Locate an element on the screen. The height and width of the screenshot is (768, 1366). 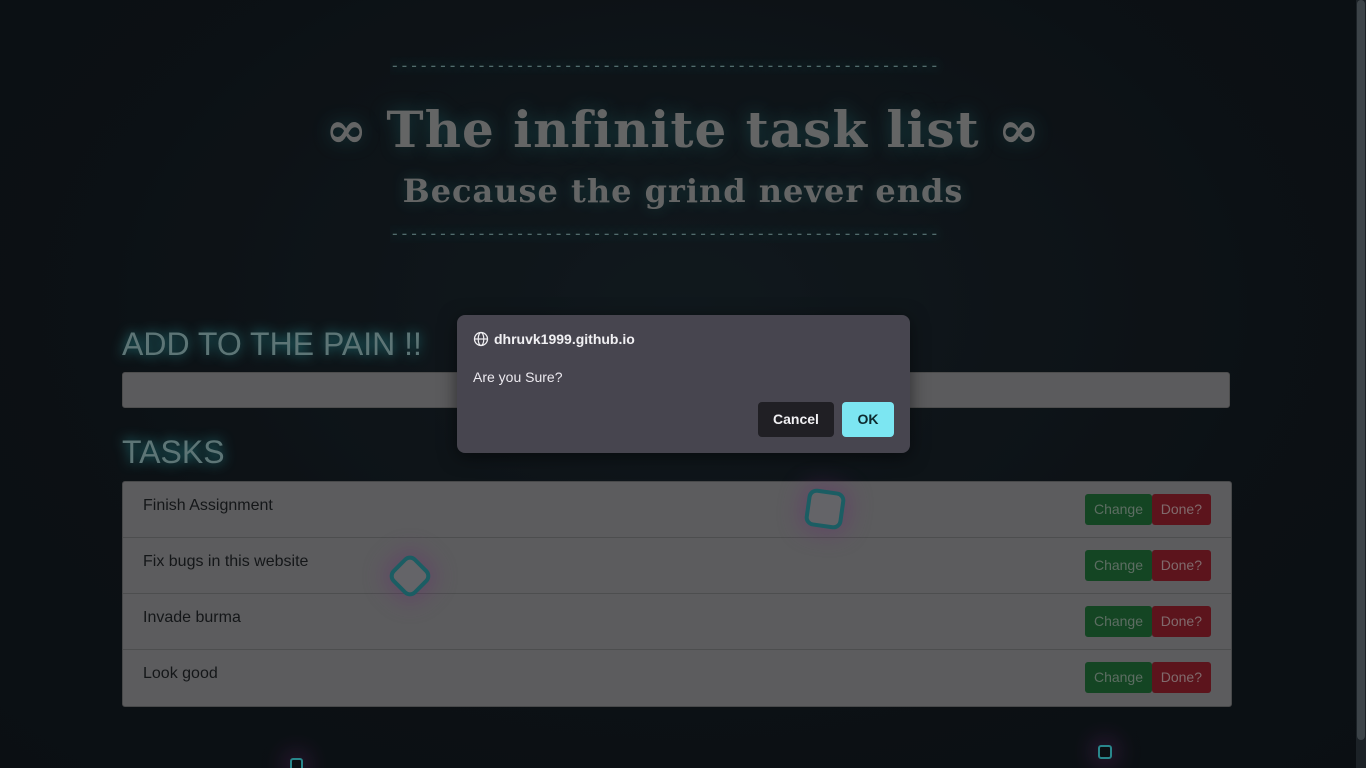
dialog-origin: dhruvk1999.github.io is located at coordinates (554, 339).